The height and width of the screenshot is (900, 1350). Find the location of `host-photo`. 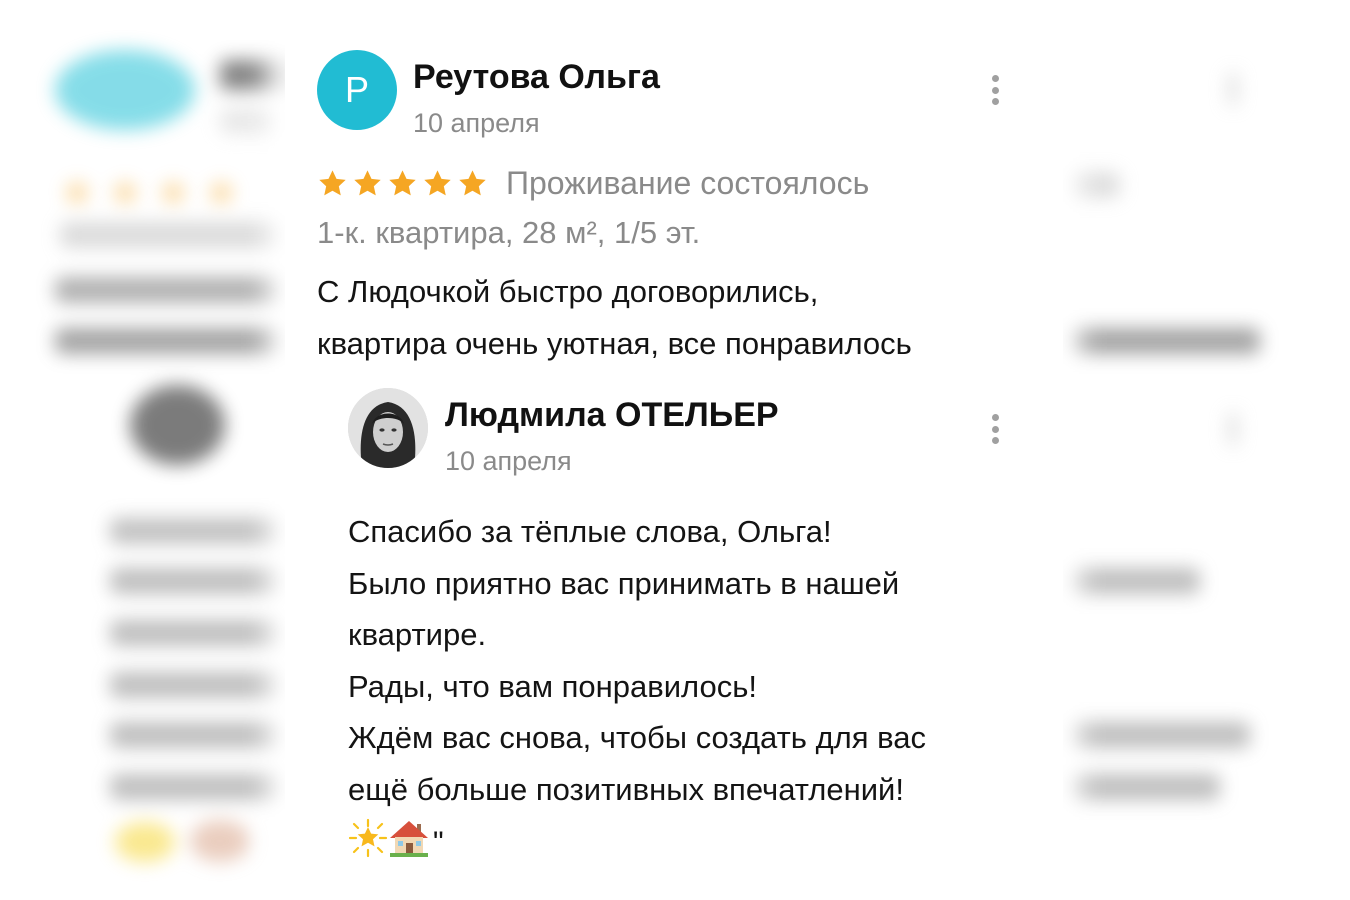

host-photo is located at coordinates (388, 428).